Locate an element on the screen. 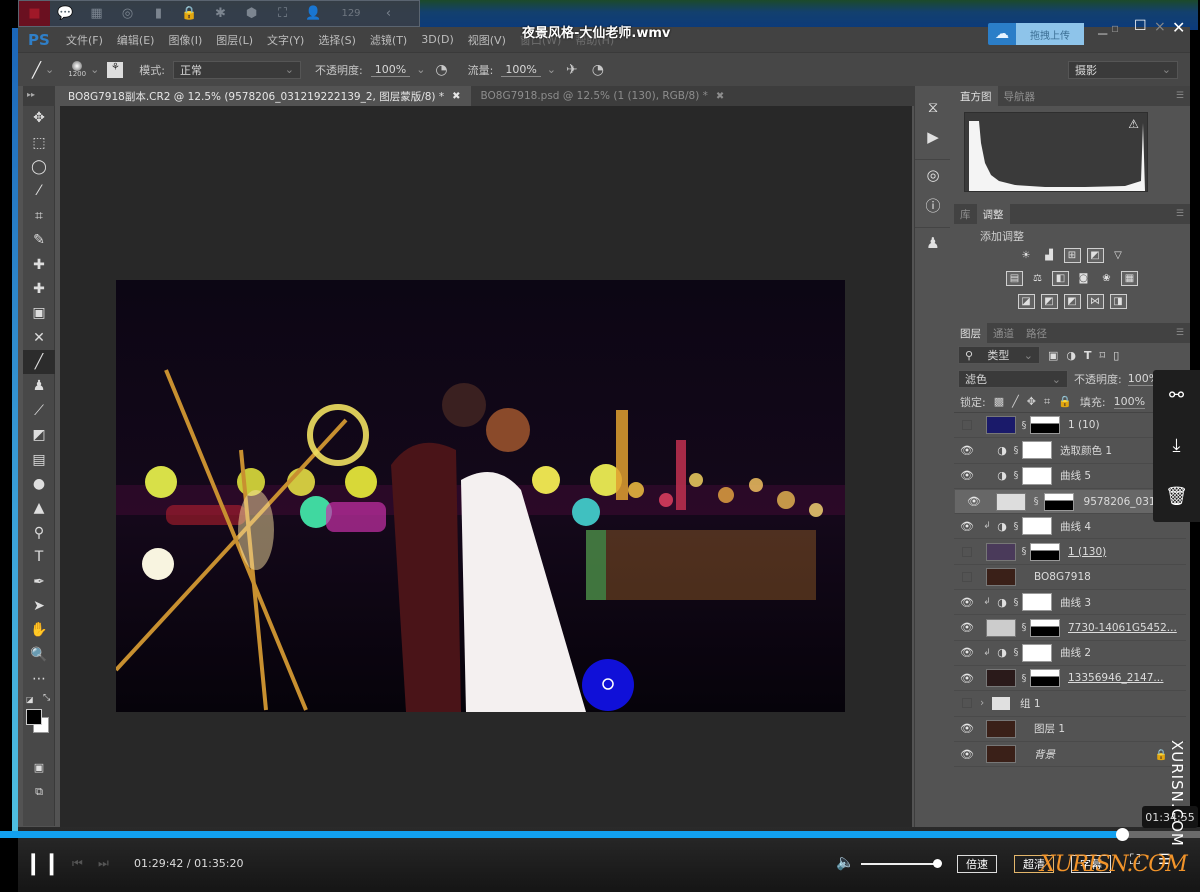 Image resolution: width=1200 pixels, height=892 pixels. info-panel-icon: ⓘ is located at coordinates (933, 205).